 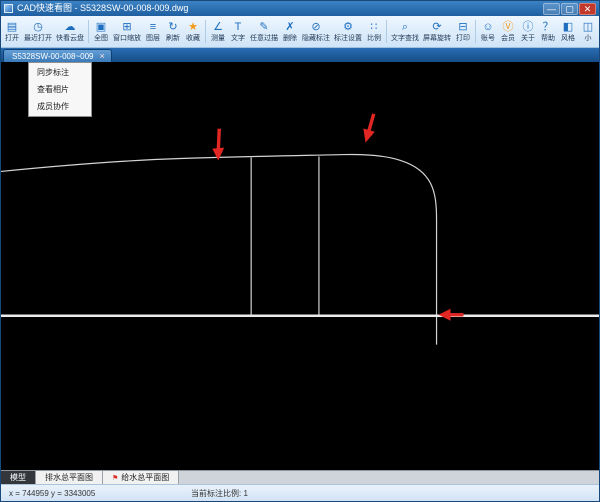 What do you see at coordinates (488, 26) in the screenshot?
I see `user-icon: ☺` at bounding box center [488, 26].